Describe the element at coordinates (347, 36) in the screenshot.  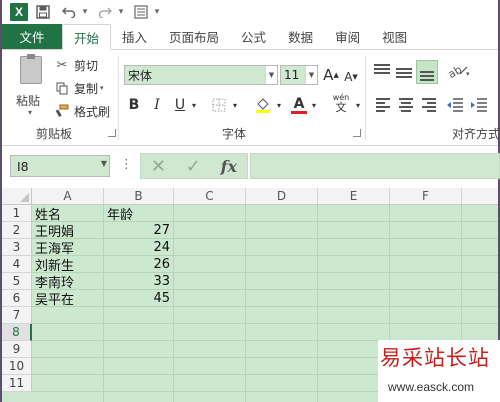
I see `tab-review: 审阅` at that location.